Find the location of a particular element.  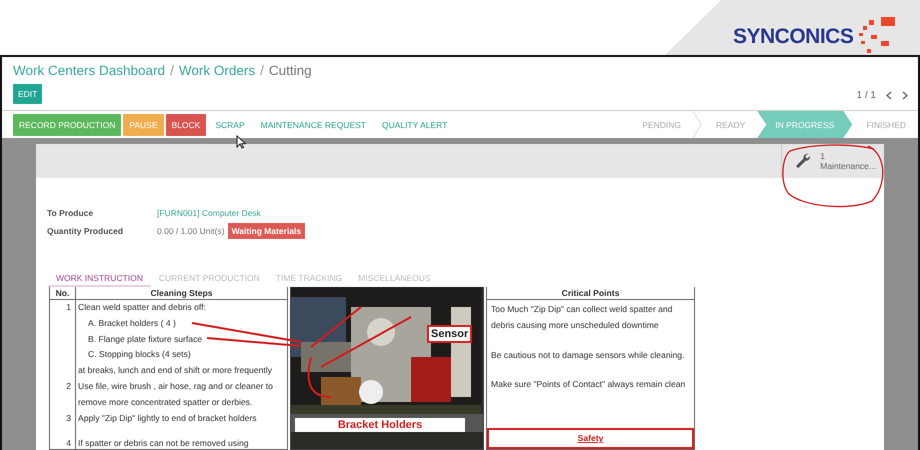

breadcrumb-item: Work Centers Dashboard is located at coordinates (89, 70).